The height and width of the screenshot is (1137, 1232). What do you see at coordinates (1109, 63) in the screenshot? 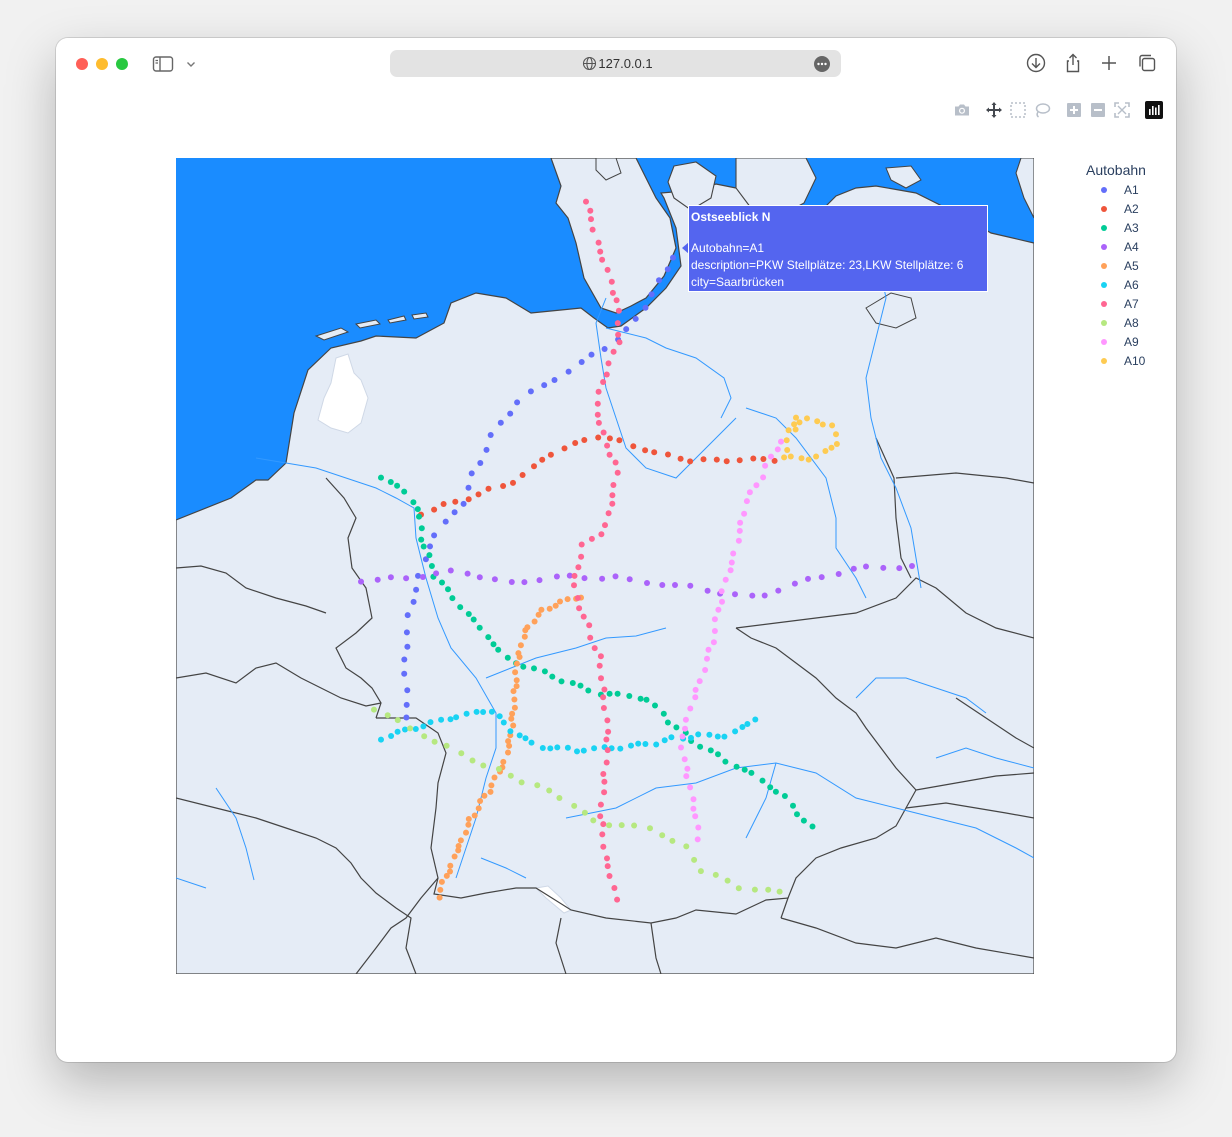
I see `new-tab-icon` at bounding box center [1109, 63].